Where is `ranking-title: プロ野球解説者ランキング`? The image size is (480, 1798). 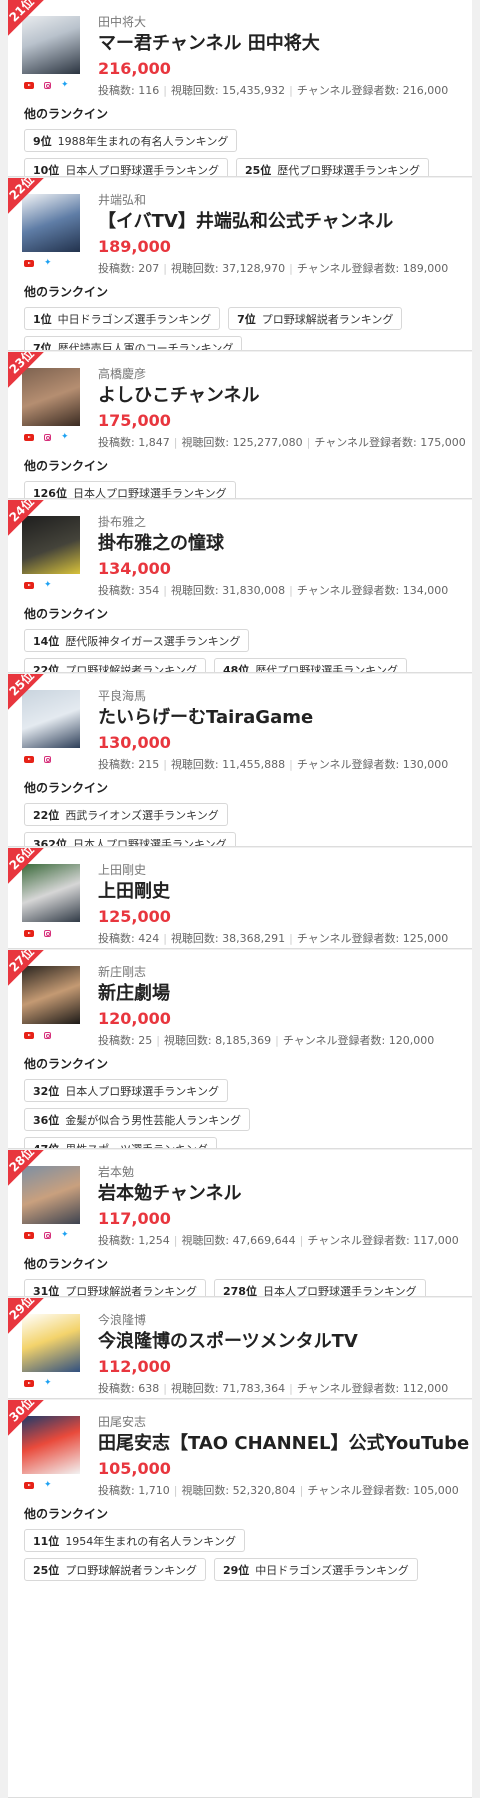
ranking-title: プロ野球解説者ランキング is located at coordinates (131, 1290).